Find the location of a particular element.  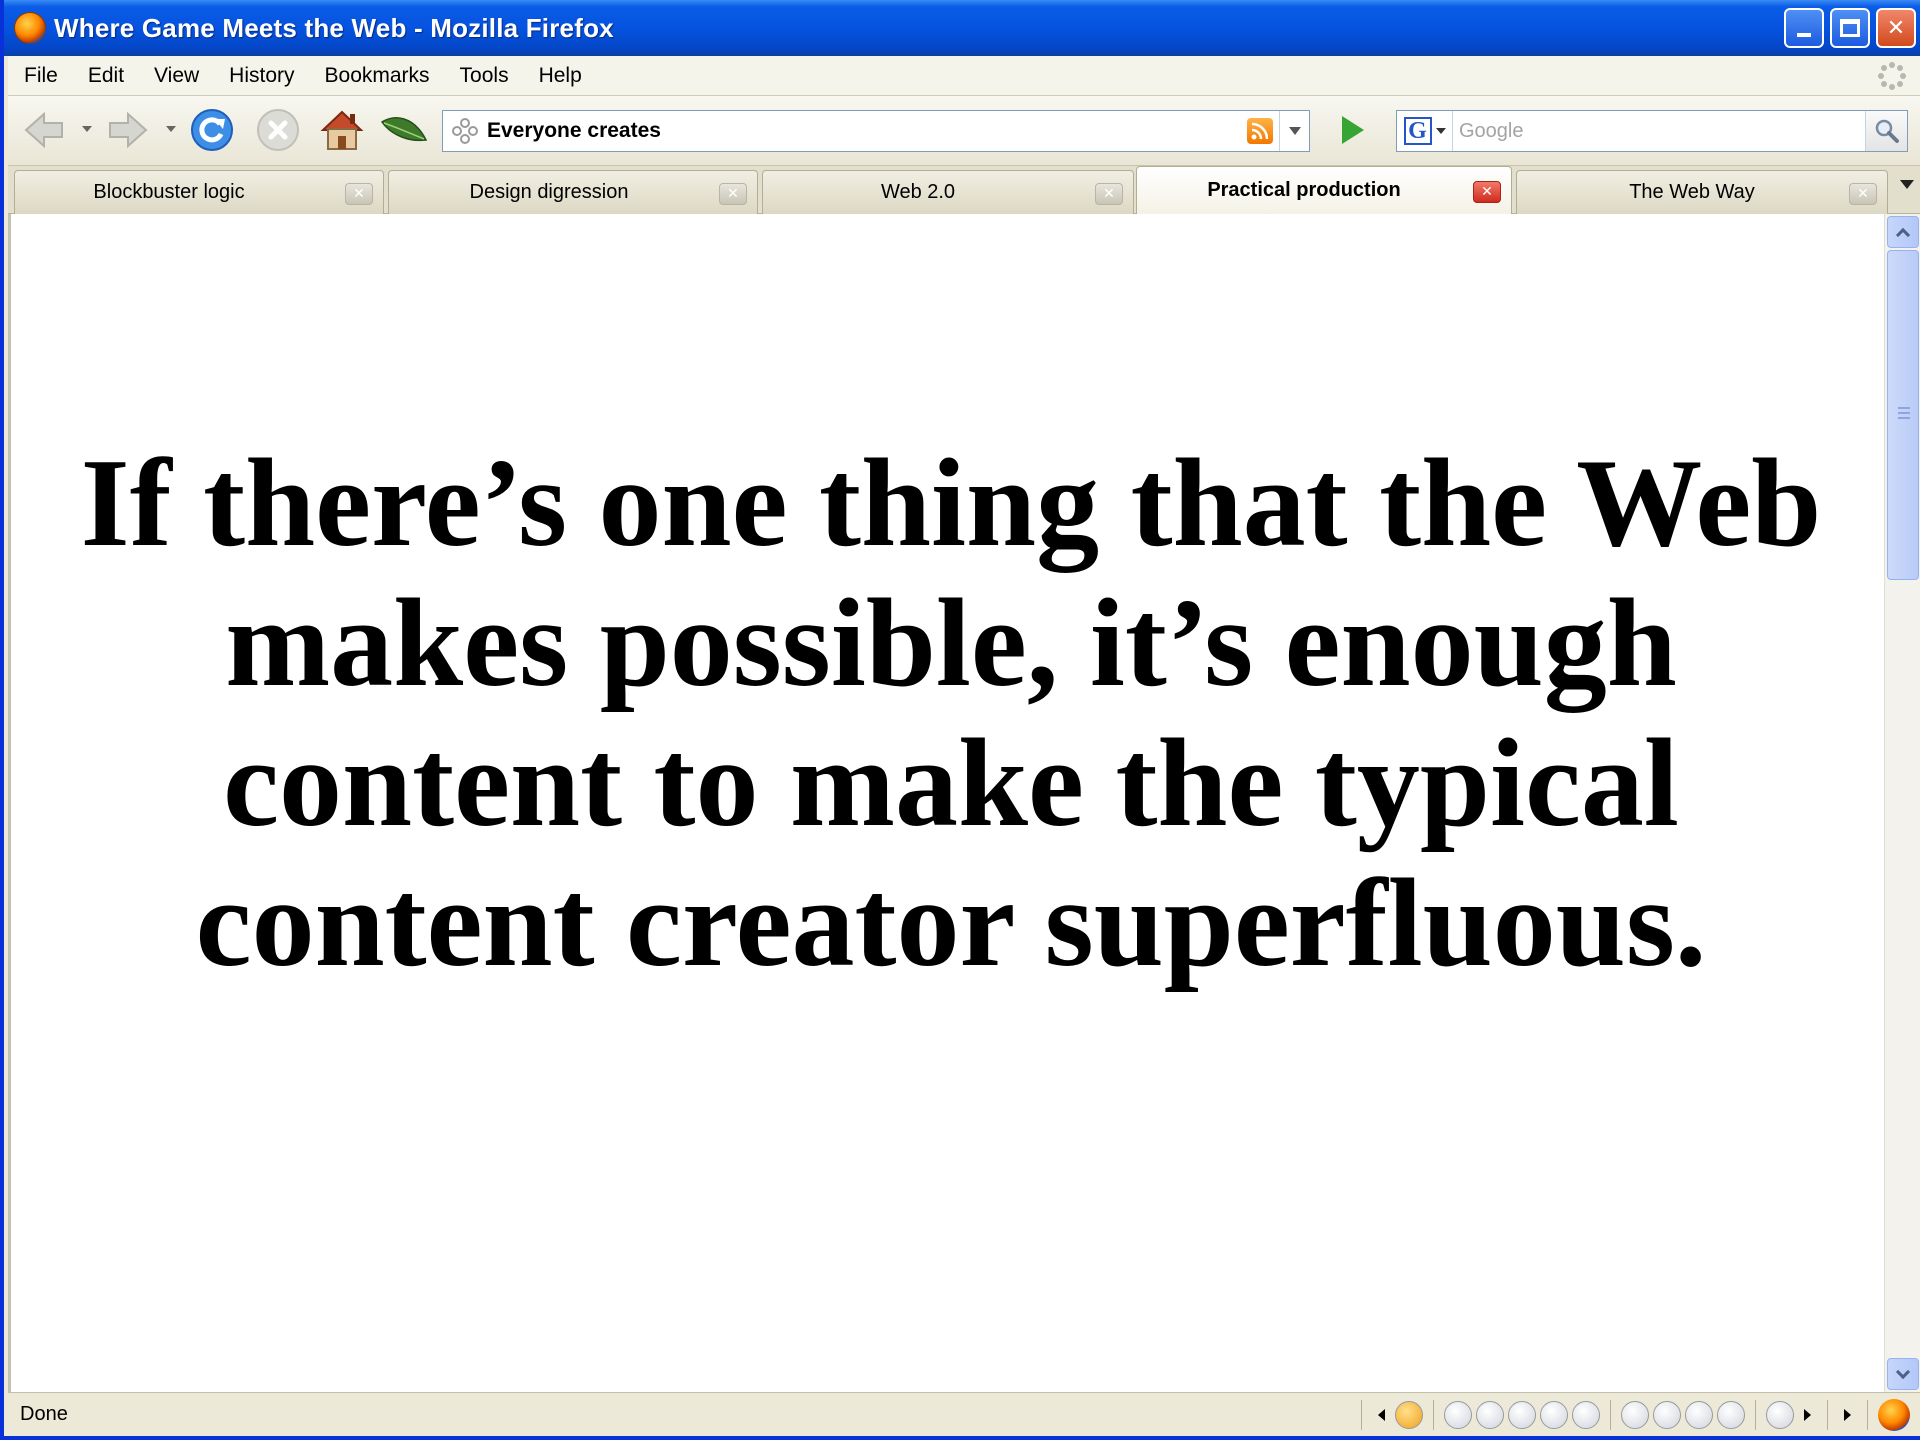

back-history-dropdown is located at coordinates (87, 129).